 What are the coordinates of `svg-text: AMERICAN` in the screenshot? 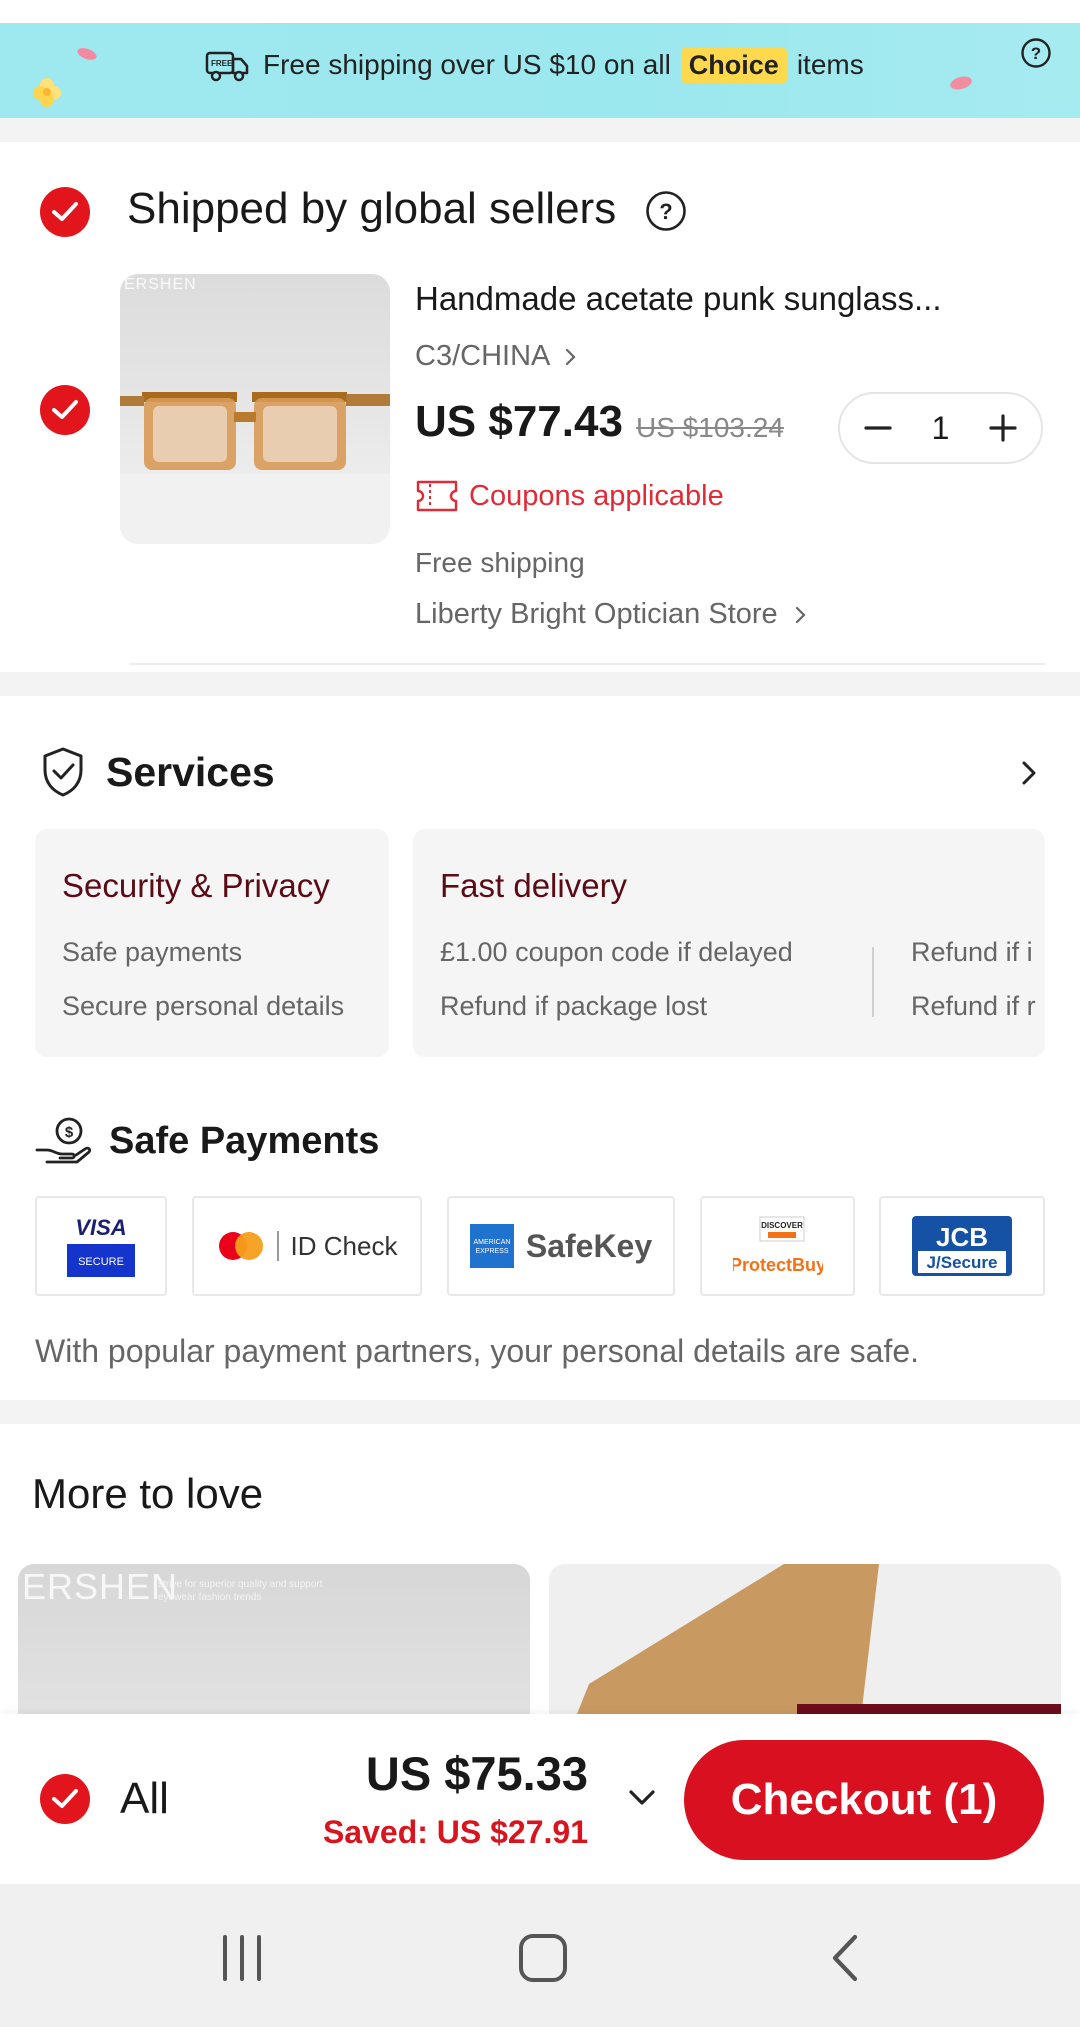 It's located at (491, 1242).